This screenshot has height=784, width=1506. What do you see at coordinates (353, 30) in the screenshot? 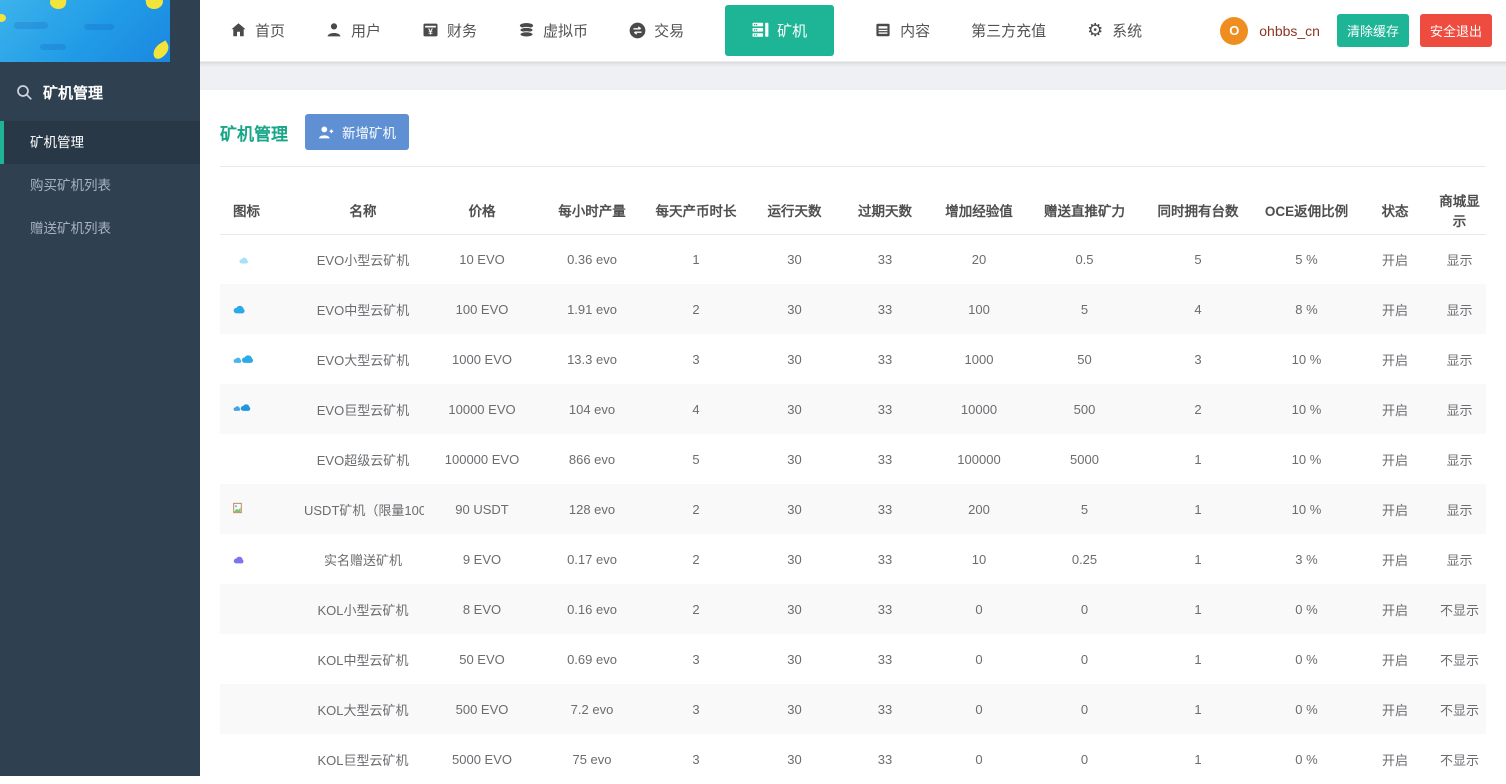
I see `nav-item-users: 用户` at bounding box center [353, 30].